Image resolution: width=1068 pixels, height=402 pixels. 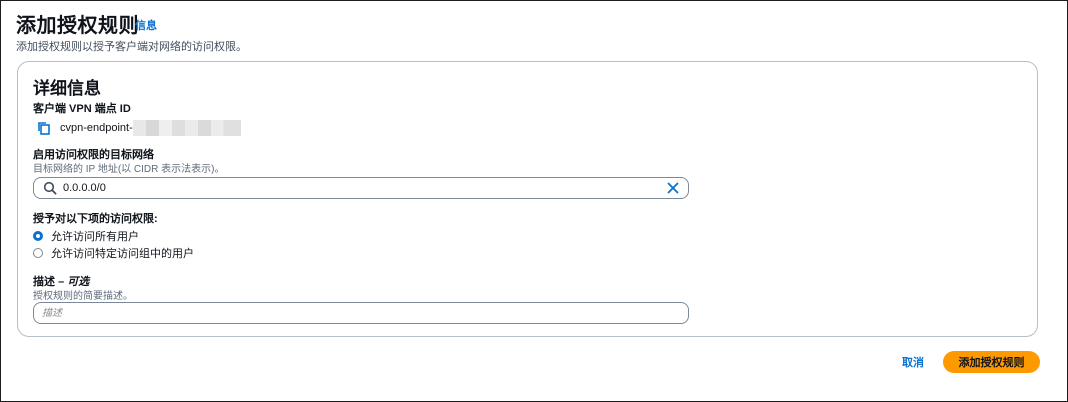 I want to click on copy-icon, so click(x=44, y=128).